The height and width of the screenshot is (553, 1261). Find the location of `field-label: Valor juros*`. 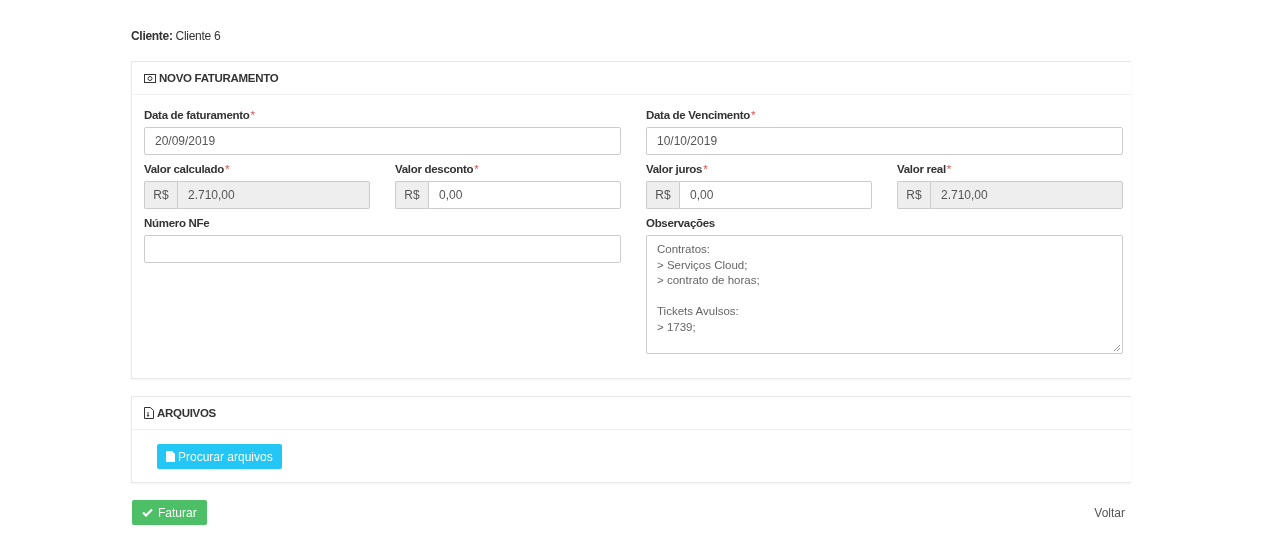

field-label: Valor juros* is located at coordinates (677, 169).